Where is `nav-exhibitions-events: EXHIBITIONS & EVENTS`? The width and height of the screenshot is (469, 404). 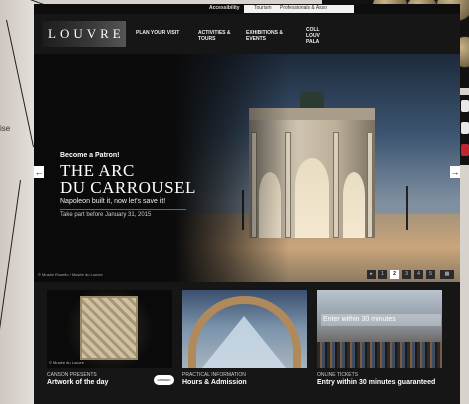 nav-exhibitions-events: EXHIBITIONS & EVENTS is located at coordinates (264, 36).